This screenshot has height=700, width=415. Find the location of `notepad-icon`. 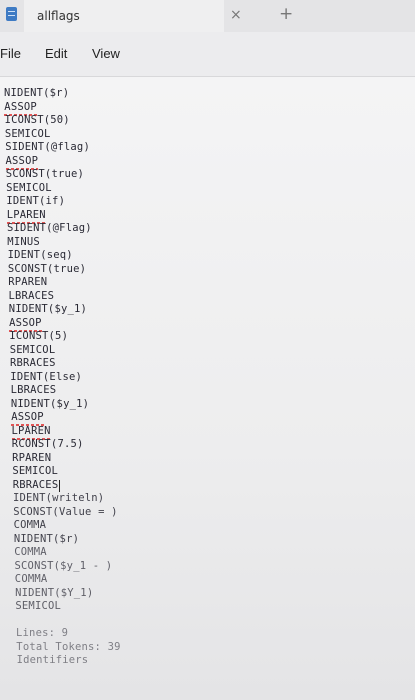

notepad-icon is located at coordinates (11, 14).